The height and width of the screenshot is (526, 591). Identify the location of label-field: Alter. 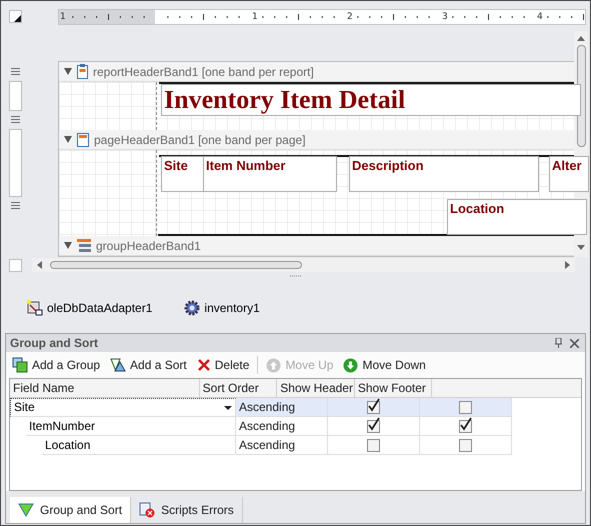
(569, 174).